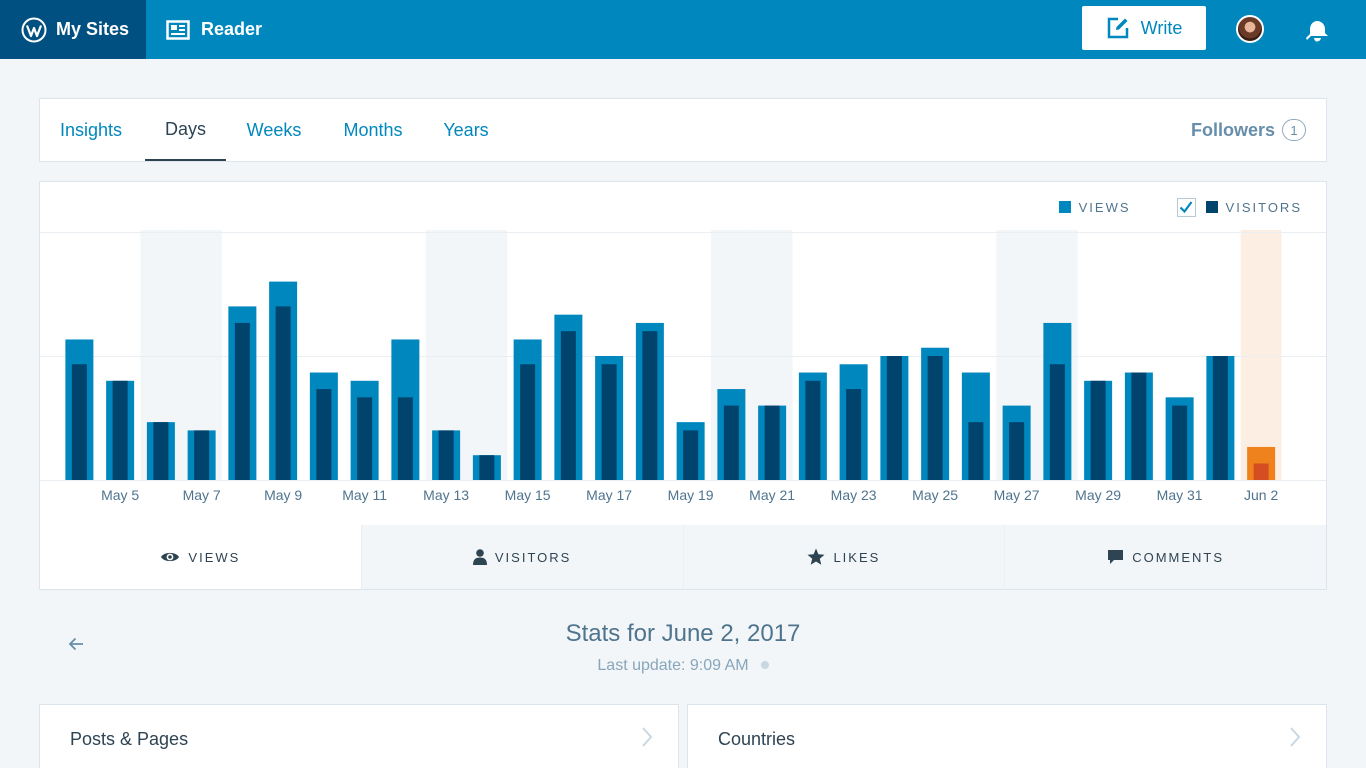 This screenshot has width=1366, height=768. What do you see at coordinates (683, 29) in the screenshot?
I see `masterbar: My Sites Reader Write` at bounding box center [683, 29].